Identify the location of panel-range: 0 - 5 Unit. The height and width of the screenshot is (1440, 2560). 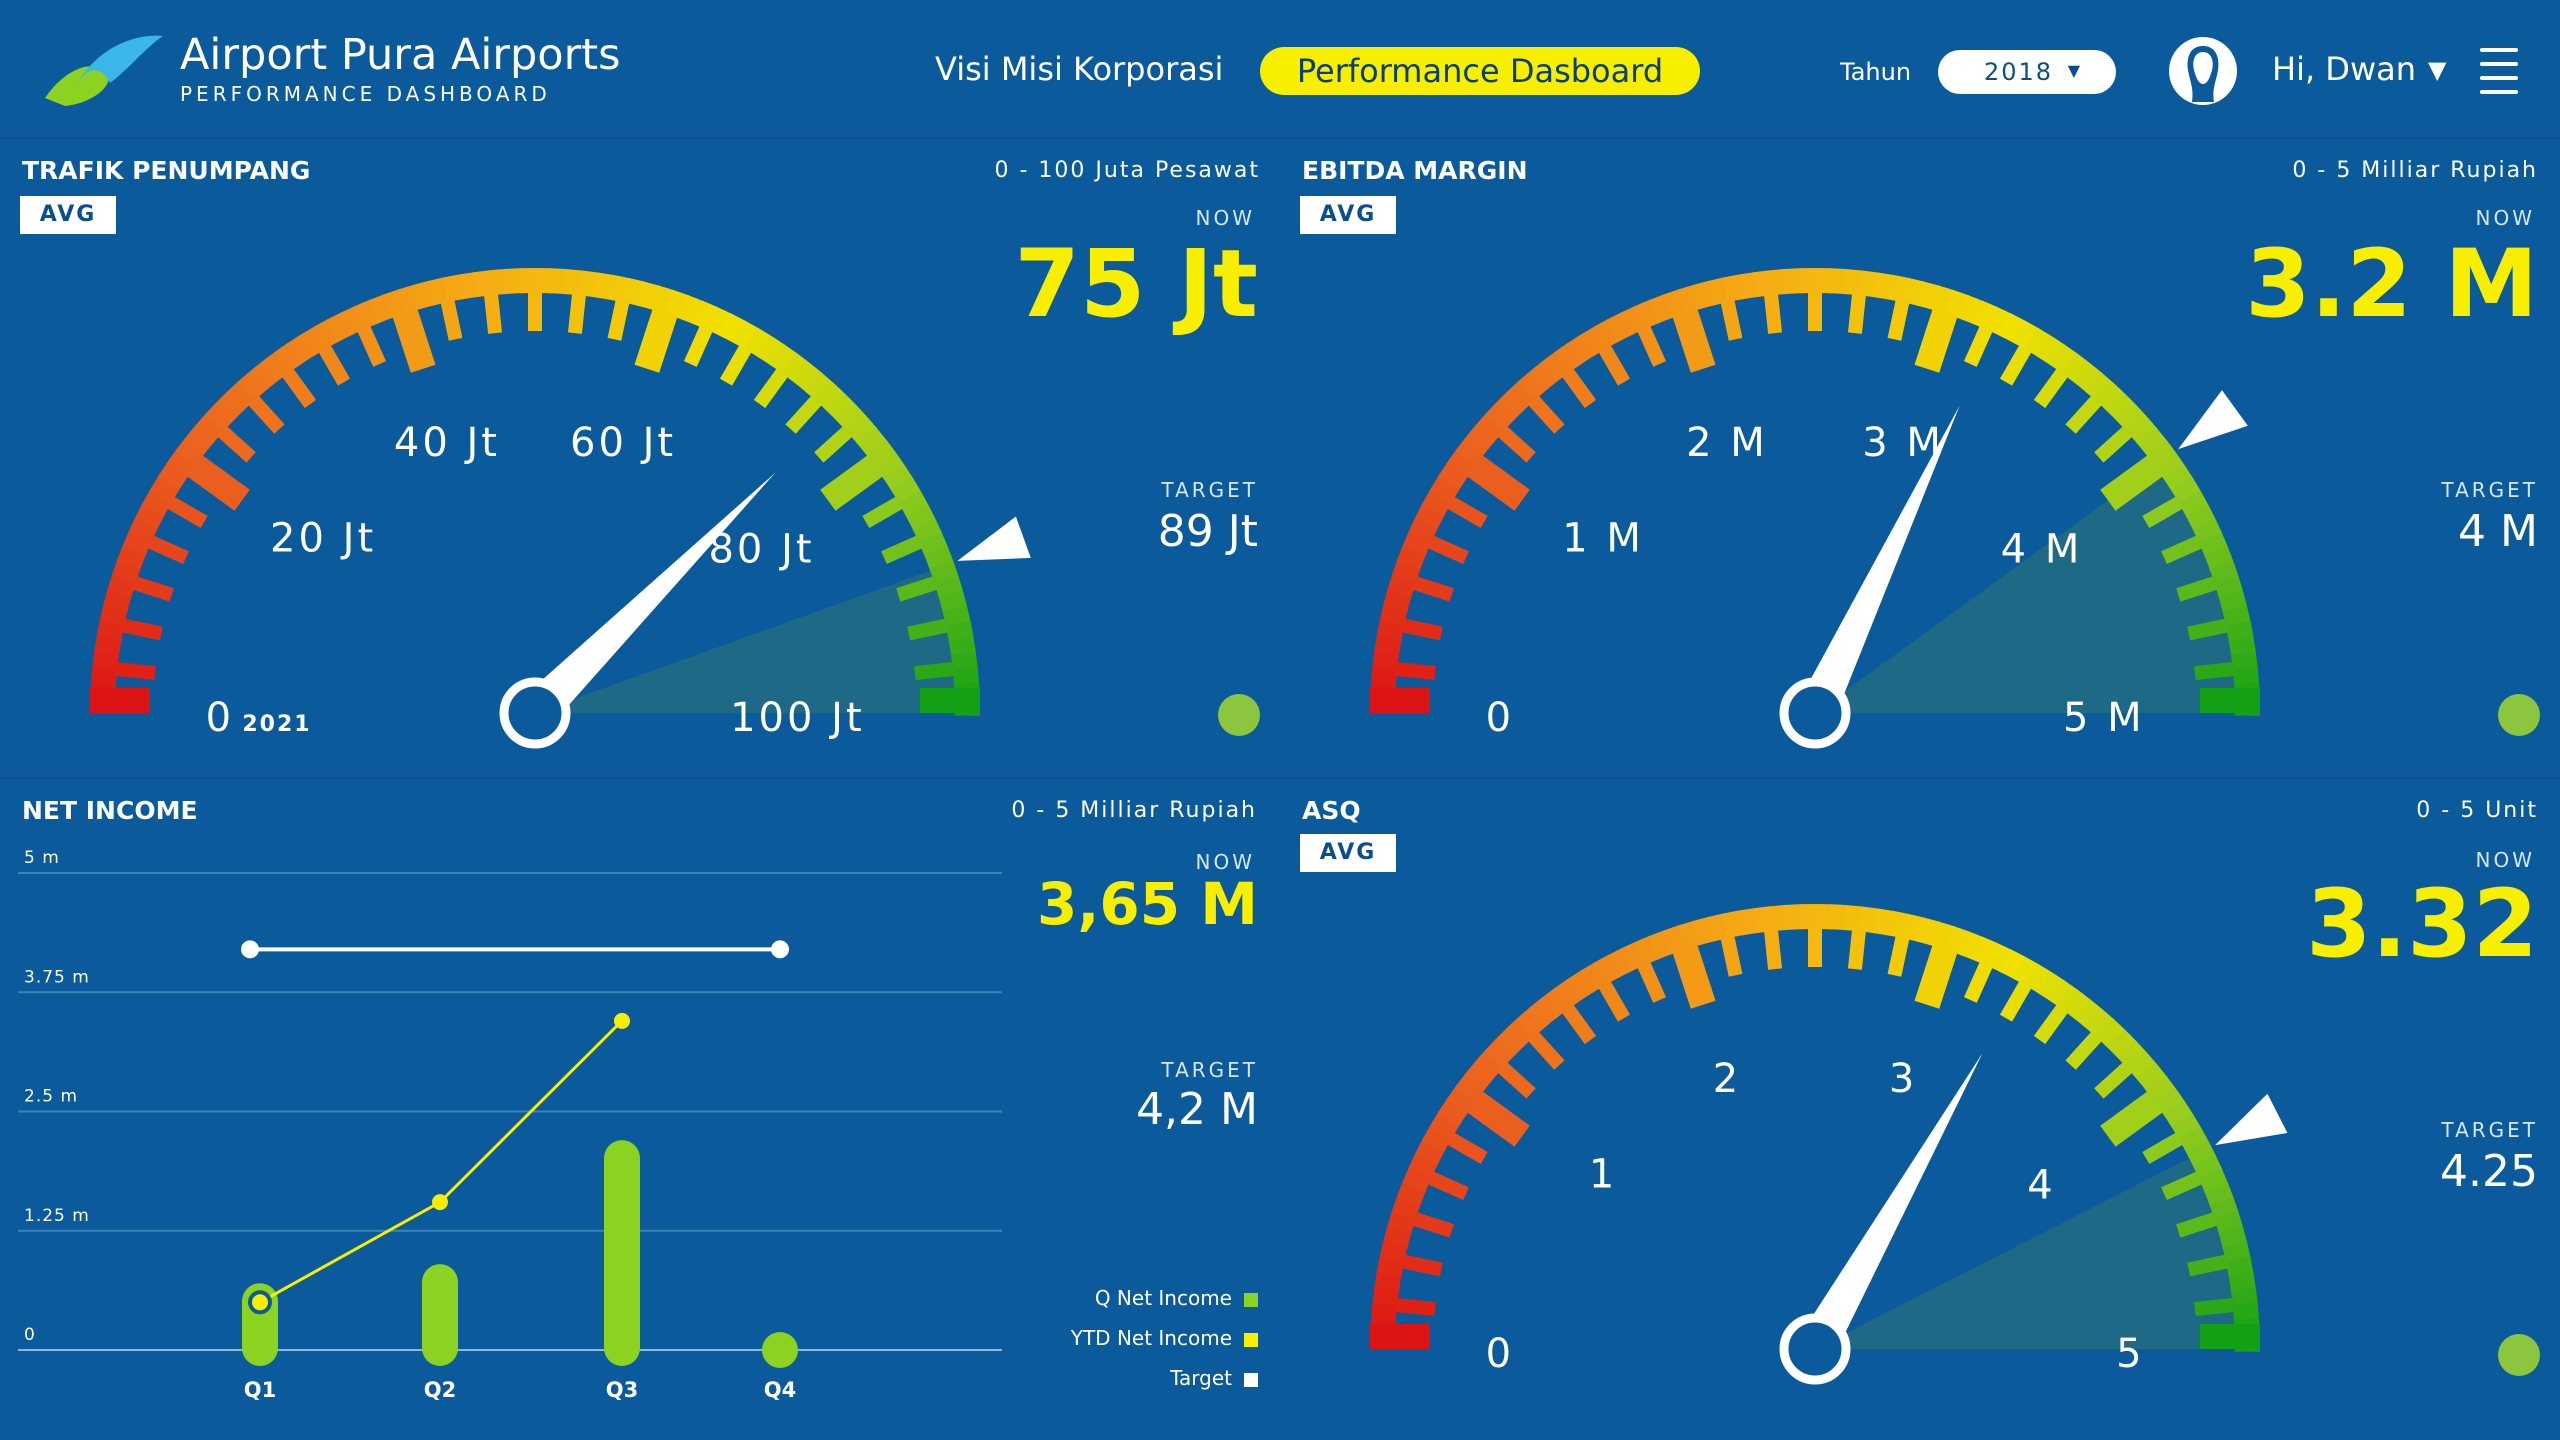
(2477, 810).